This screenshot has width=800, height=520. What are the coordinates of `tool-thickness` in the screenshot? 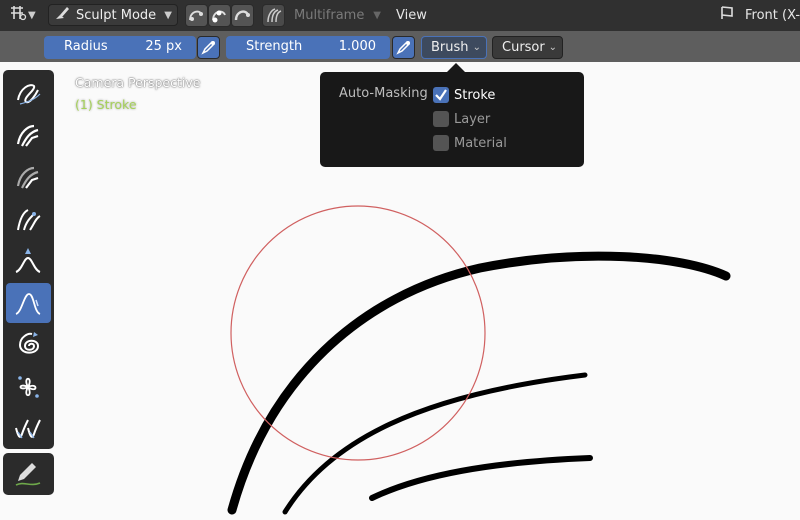 It's located at (28, 135).